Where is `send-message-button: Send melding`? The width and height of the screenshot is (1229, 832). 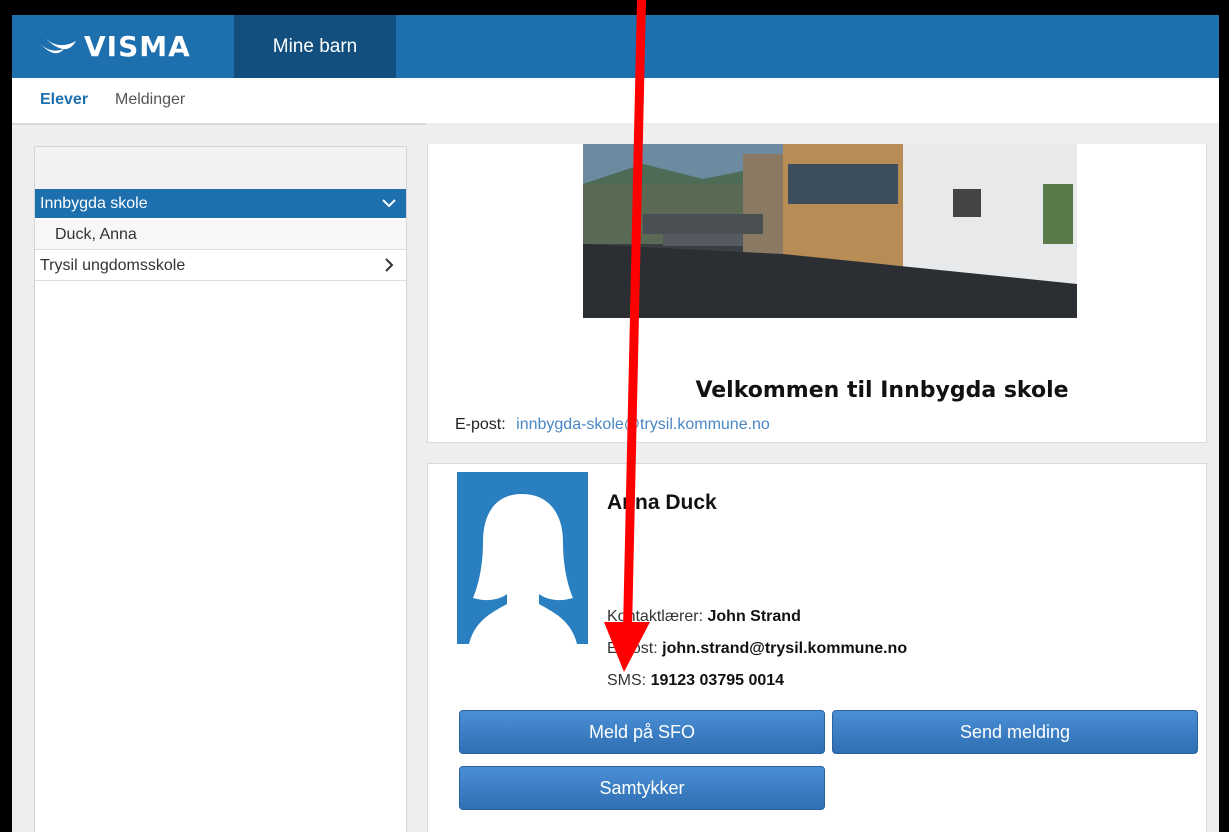 send-message-button: Send melding is located at coordinates (1015, 732).